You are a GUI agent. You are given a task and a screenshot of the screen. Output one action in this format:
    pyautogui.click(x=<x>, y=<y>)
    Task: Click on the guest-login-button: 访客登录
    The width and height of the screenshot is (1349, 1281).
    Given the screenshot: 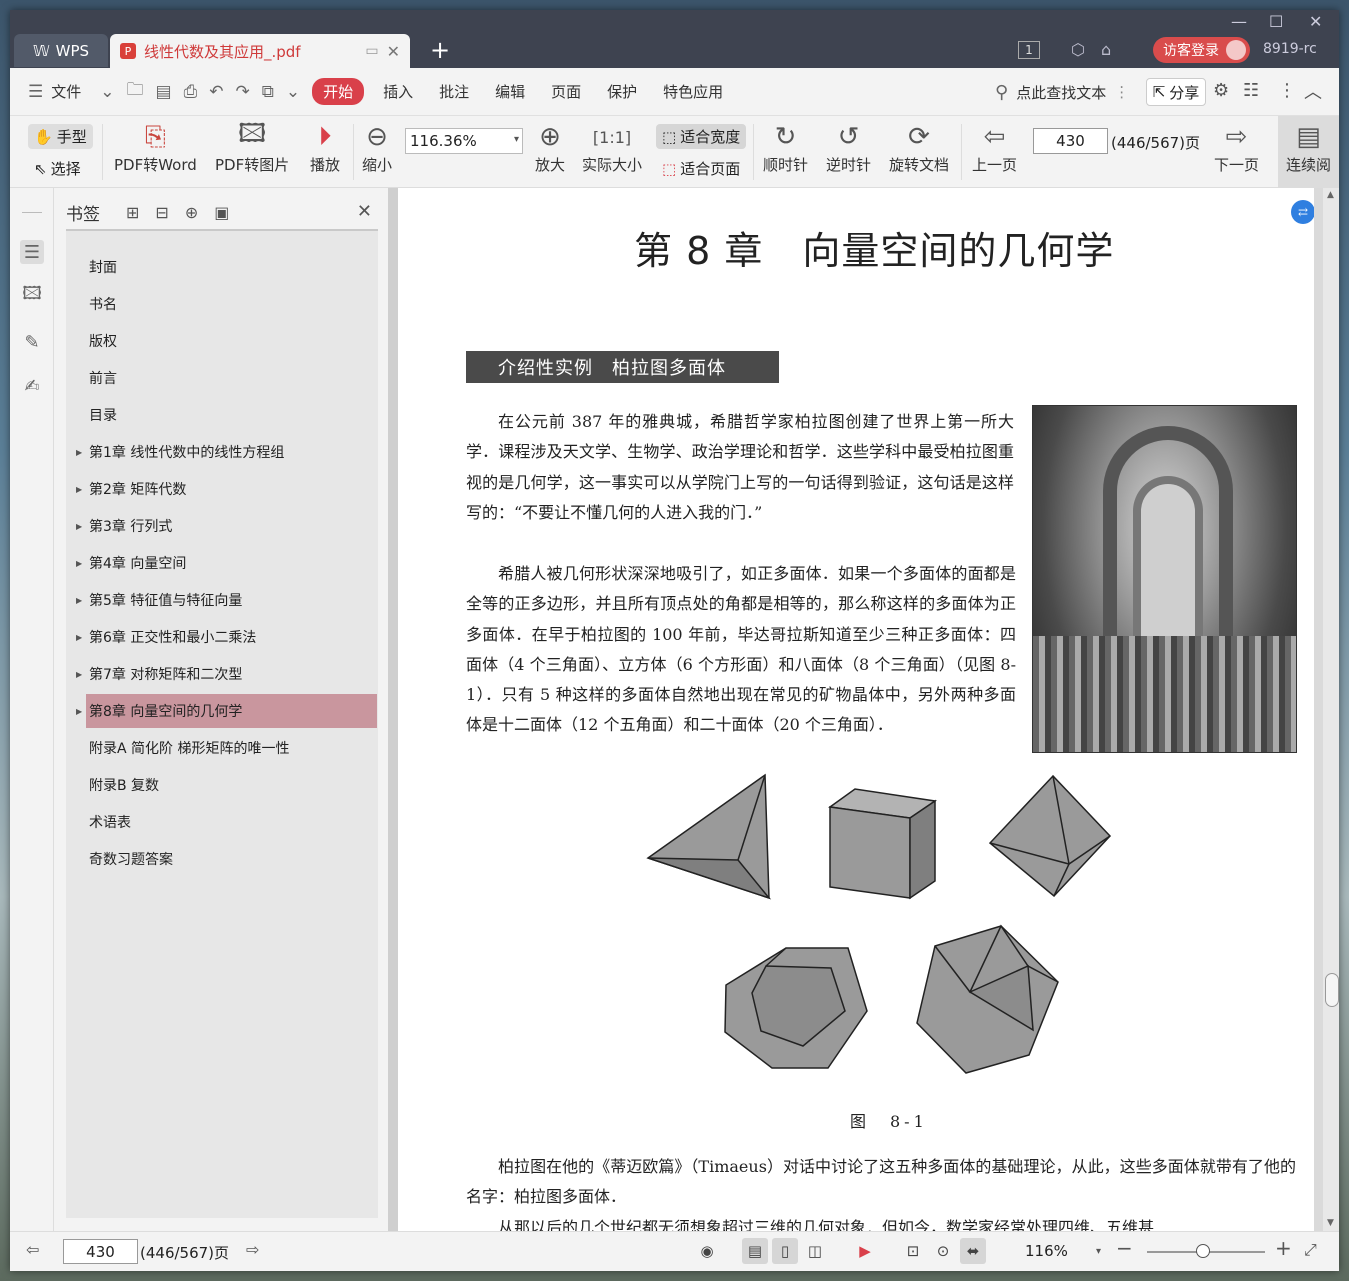 What is the action you would take?
    pyautogui.click(x=1201, y=50)
    